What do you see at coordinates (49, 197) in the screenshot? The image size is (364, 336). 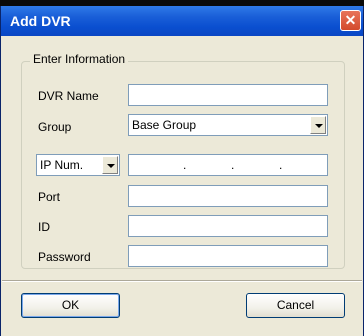 I see `port-label: Port` at bounding box center [49, 197].